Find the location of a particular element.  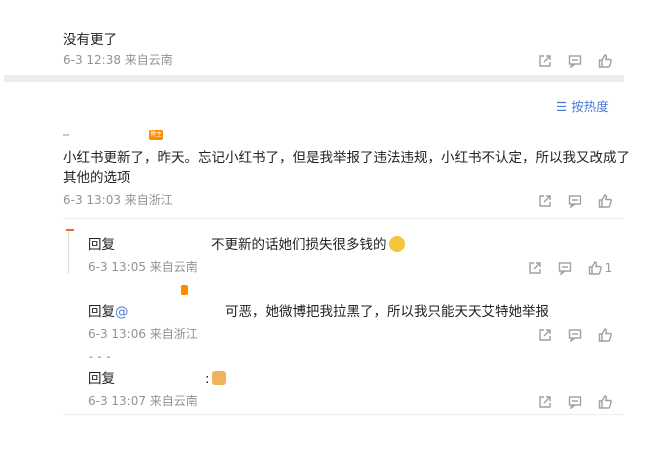

comment-actions is located at coordinates (575, 61).